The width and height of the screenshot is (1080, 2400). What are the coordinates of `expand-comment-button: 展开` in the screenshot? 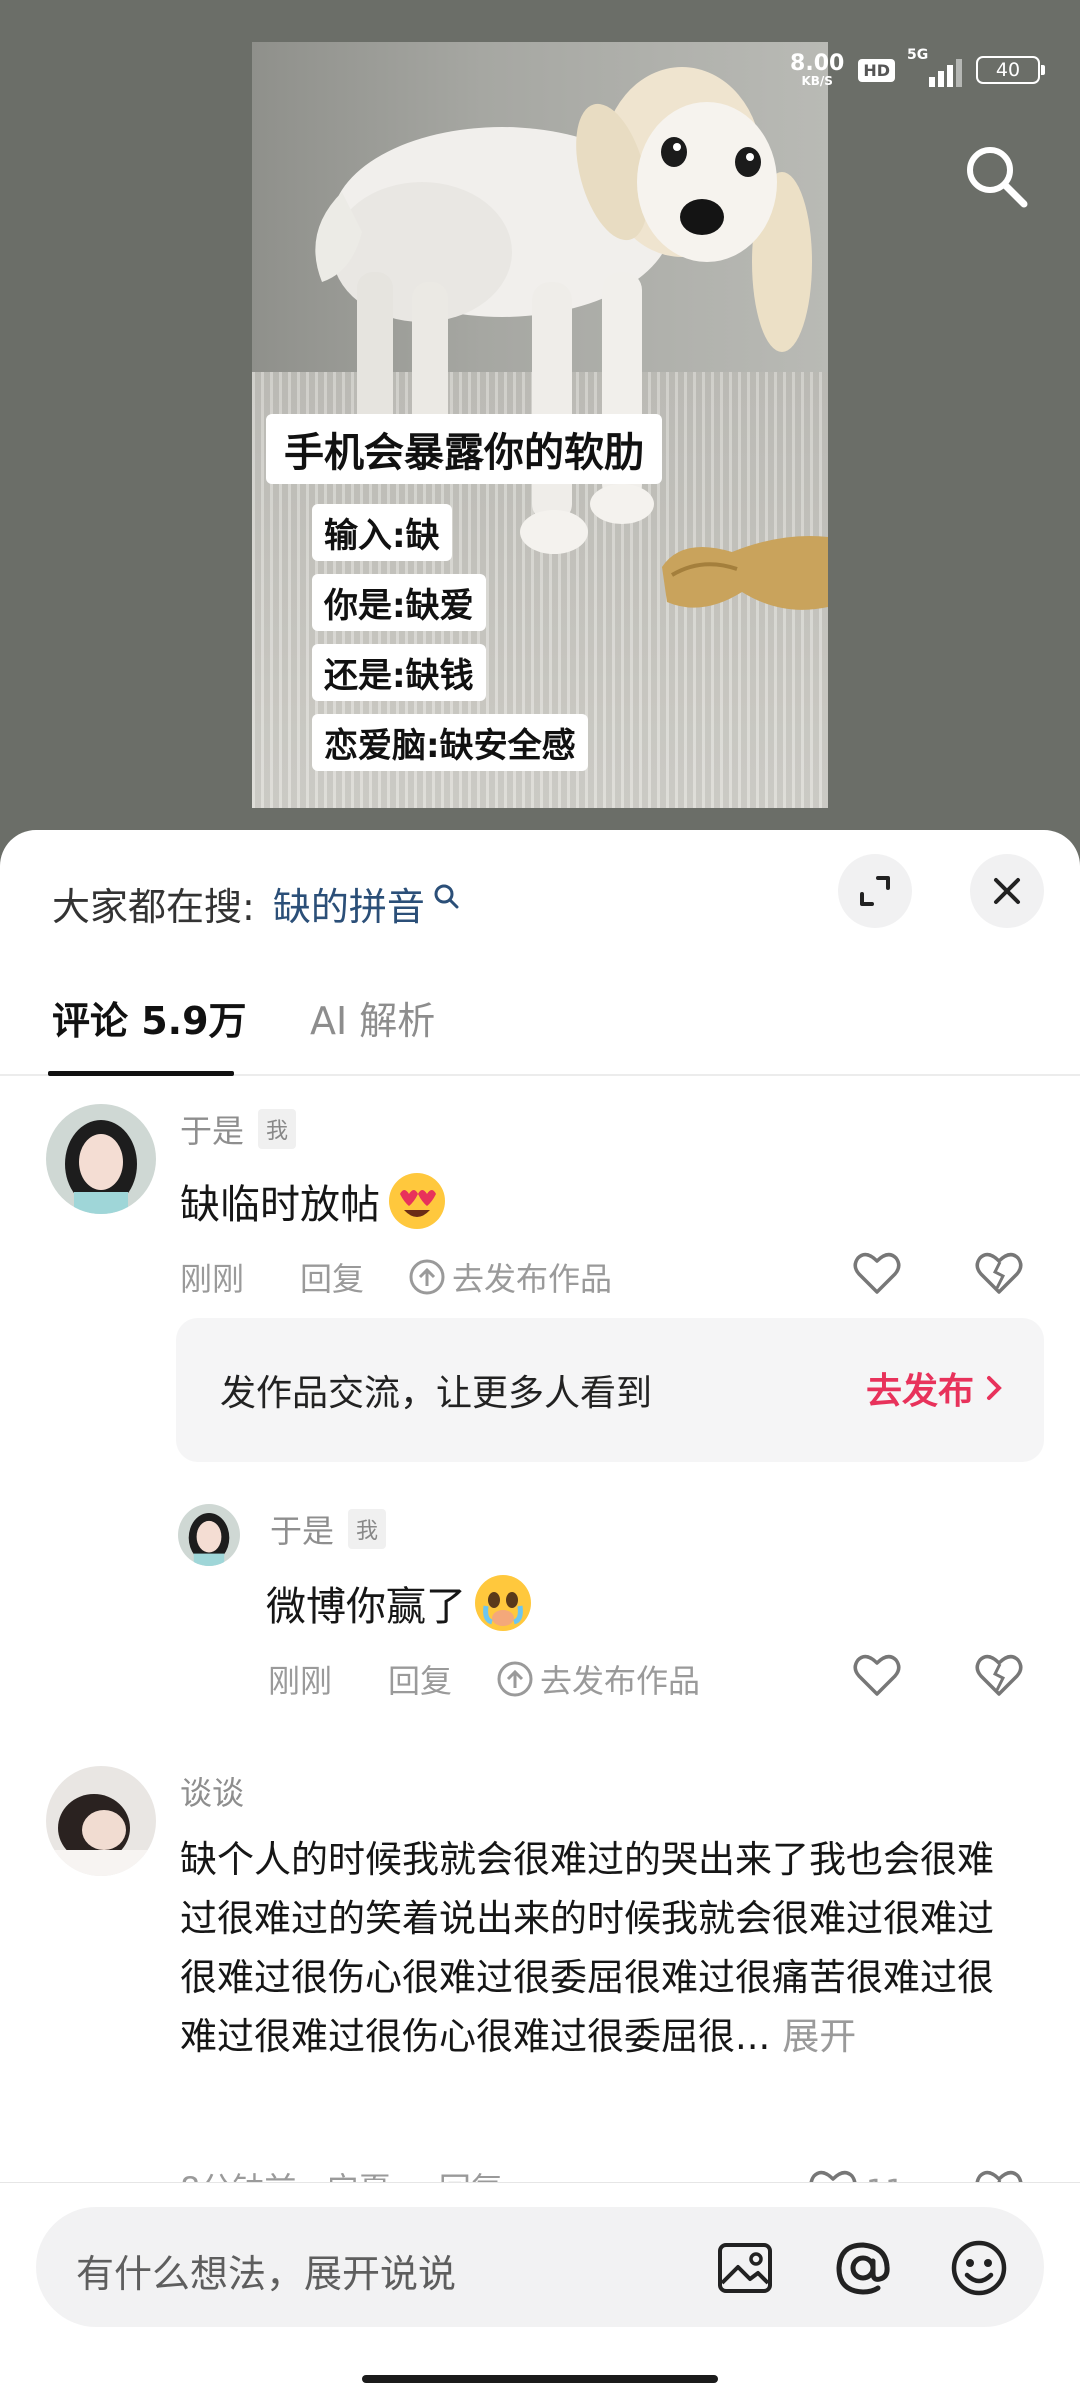 It's located at (819, 2036).